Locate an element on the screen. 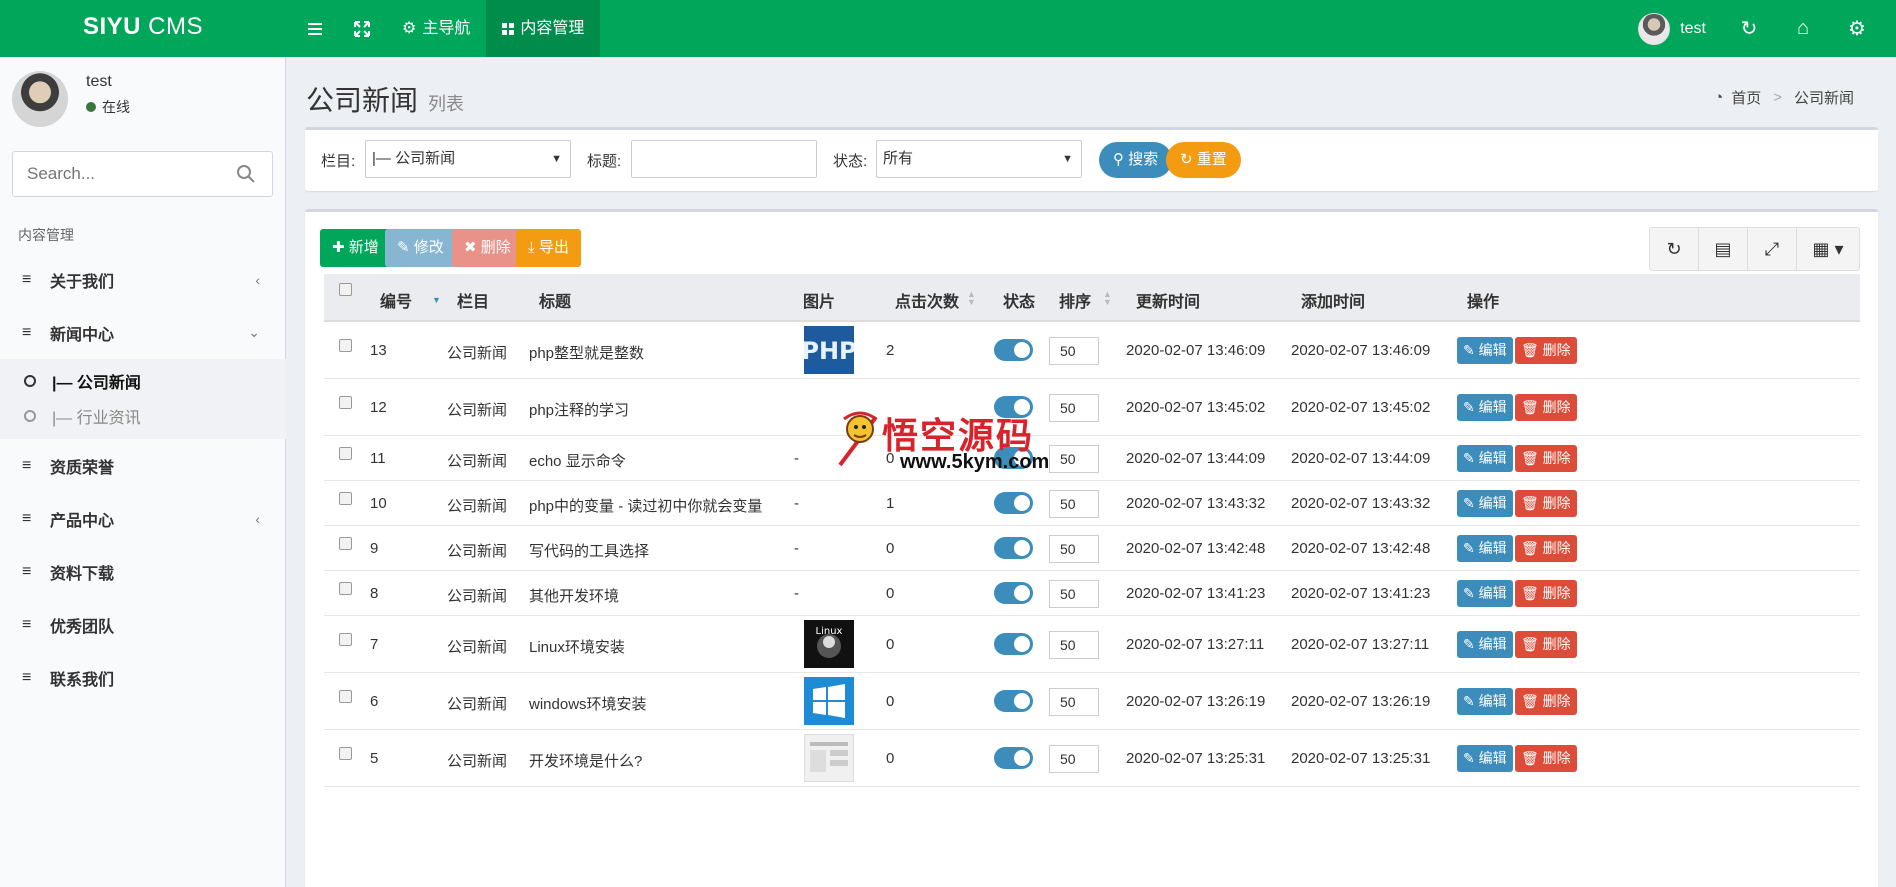  app-logo: SIYU CMS is located at coordinates (143, 28).